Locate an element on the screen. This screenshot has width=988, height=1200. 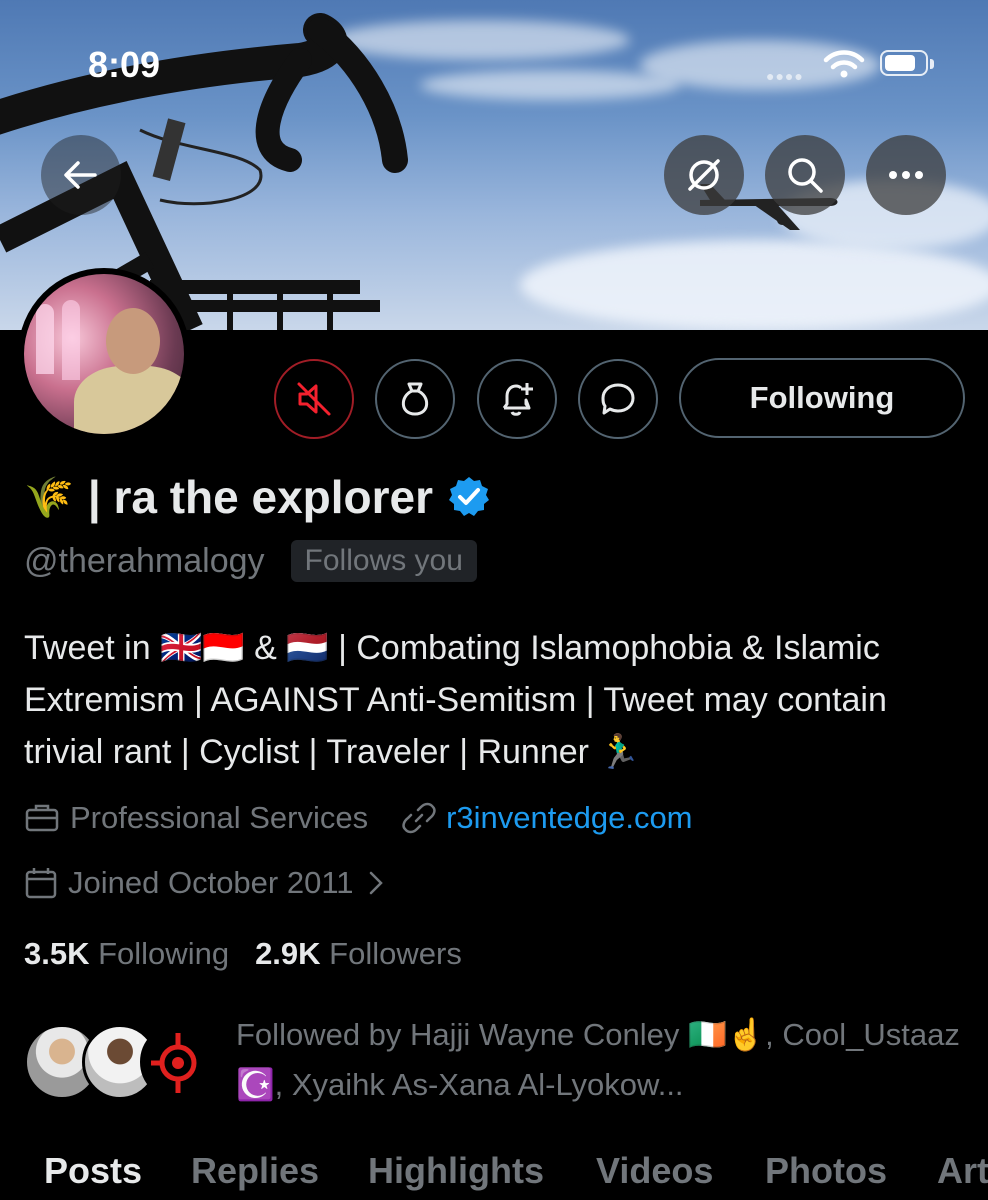
money-bag-icon is located at coordinates (415, 399).